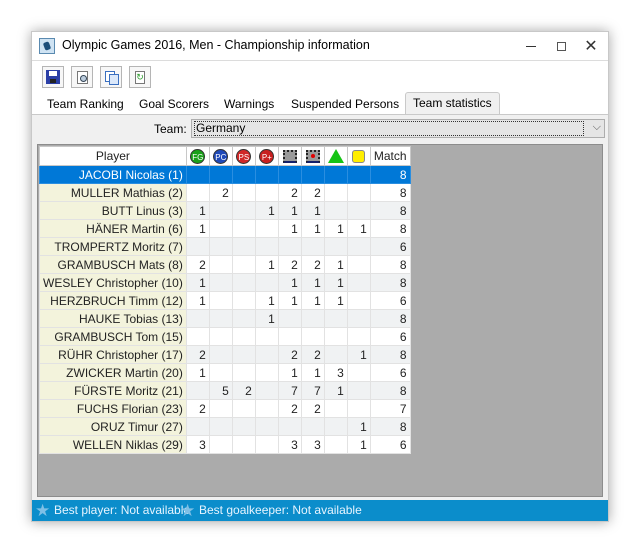 The width and height of the screenshot is (642, 555). I want to click on table-row: HÄNER Martin (6) 1 1 1 1 1 8, so click(225, 228).